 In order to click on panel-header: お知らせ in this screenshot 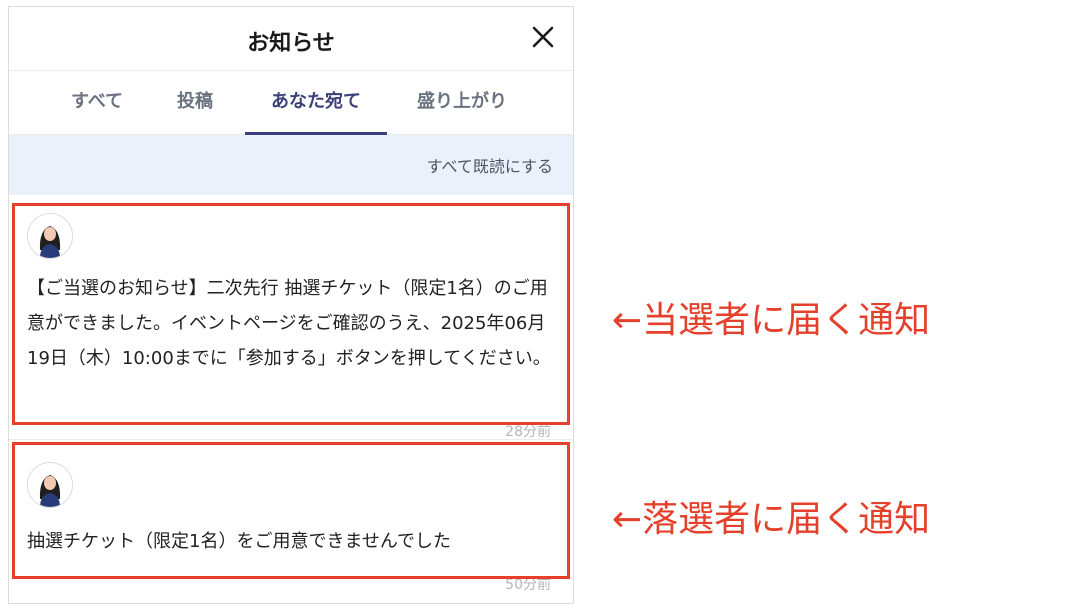, I will do `click(291, 39)`.